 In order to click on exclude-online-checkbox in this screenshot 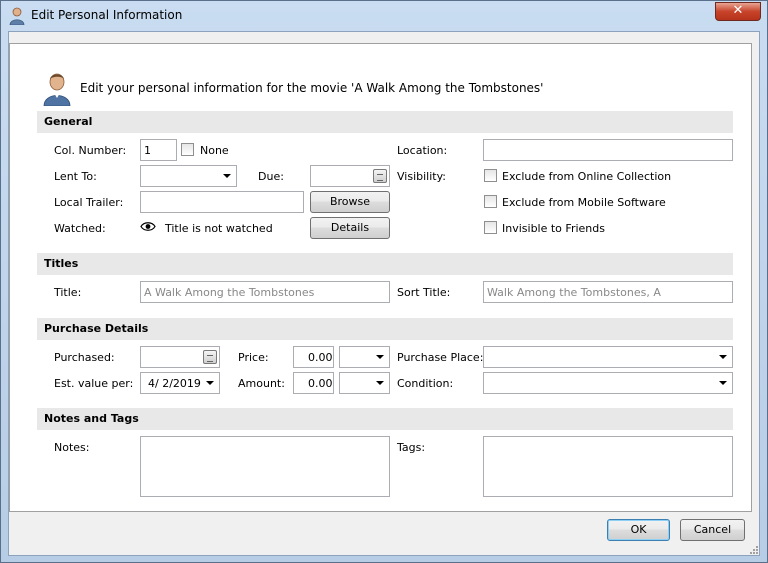, I will do `click(490, 175)`.